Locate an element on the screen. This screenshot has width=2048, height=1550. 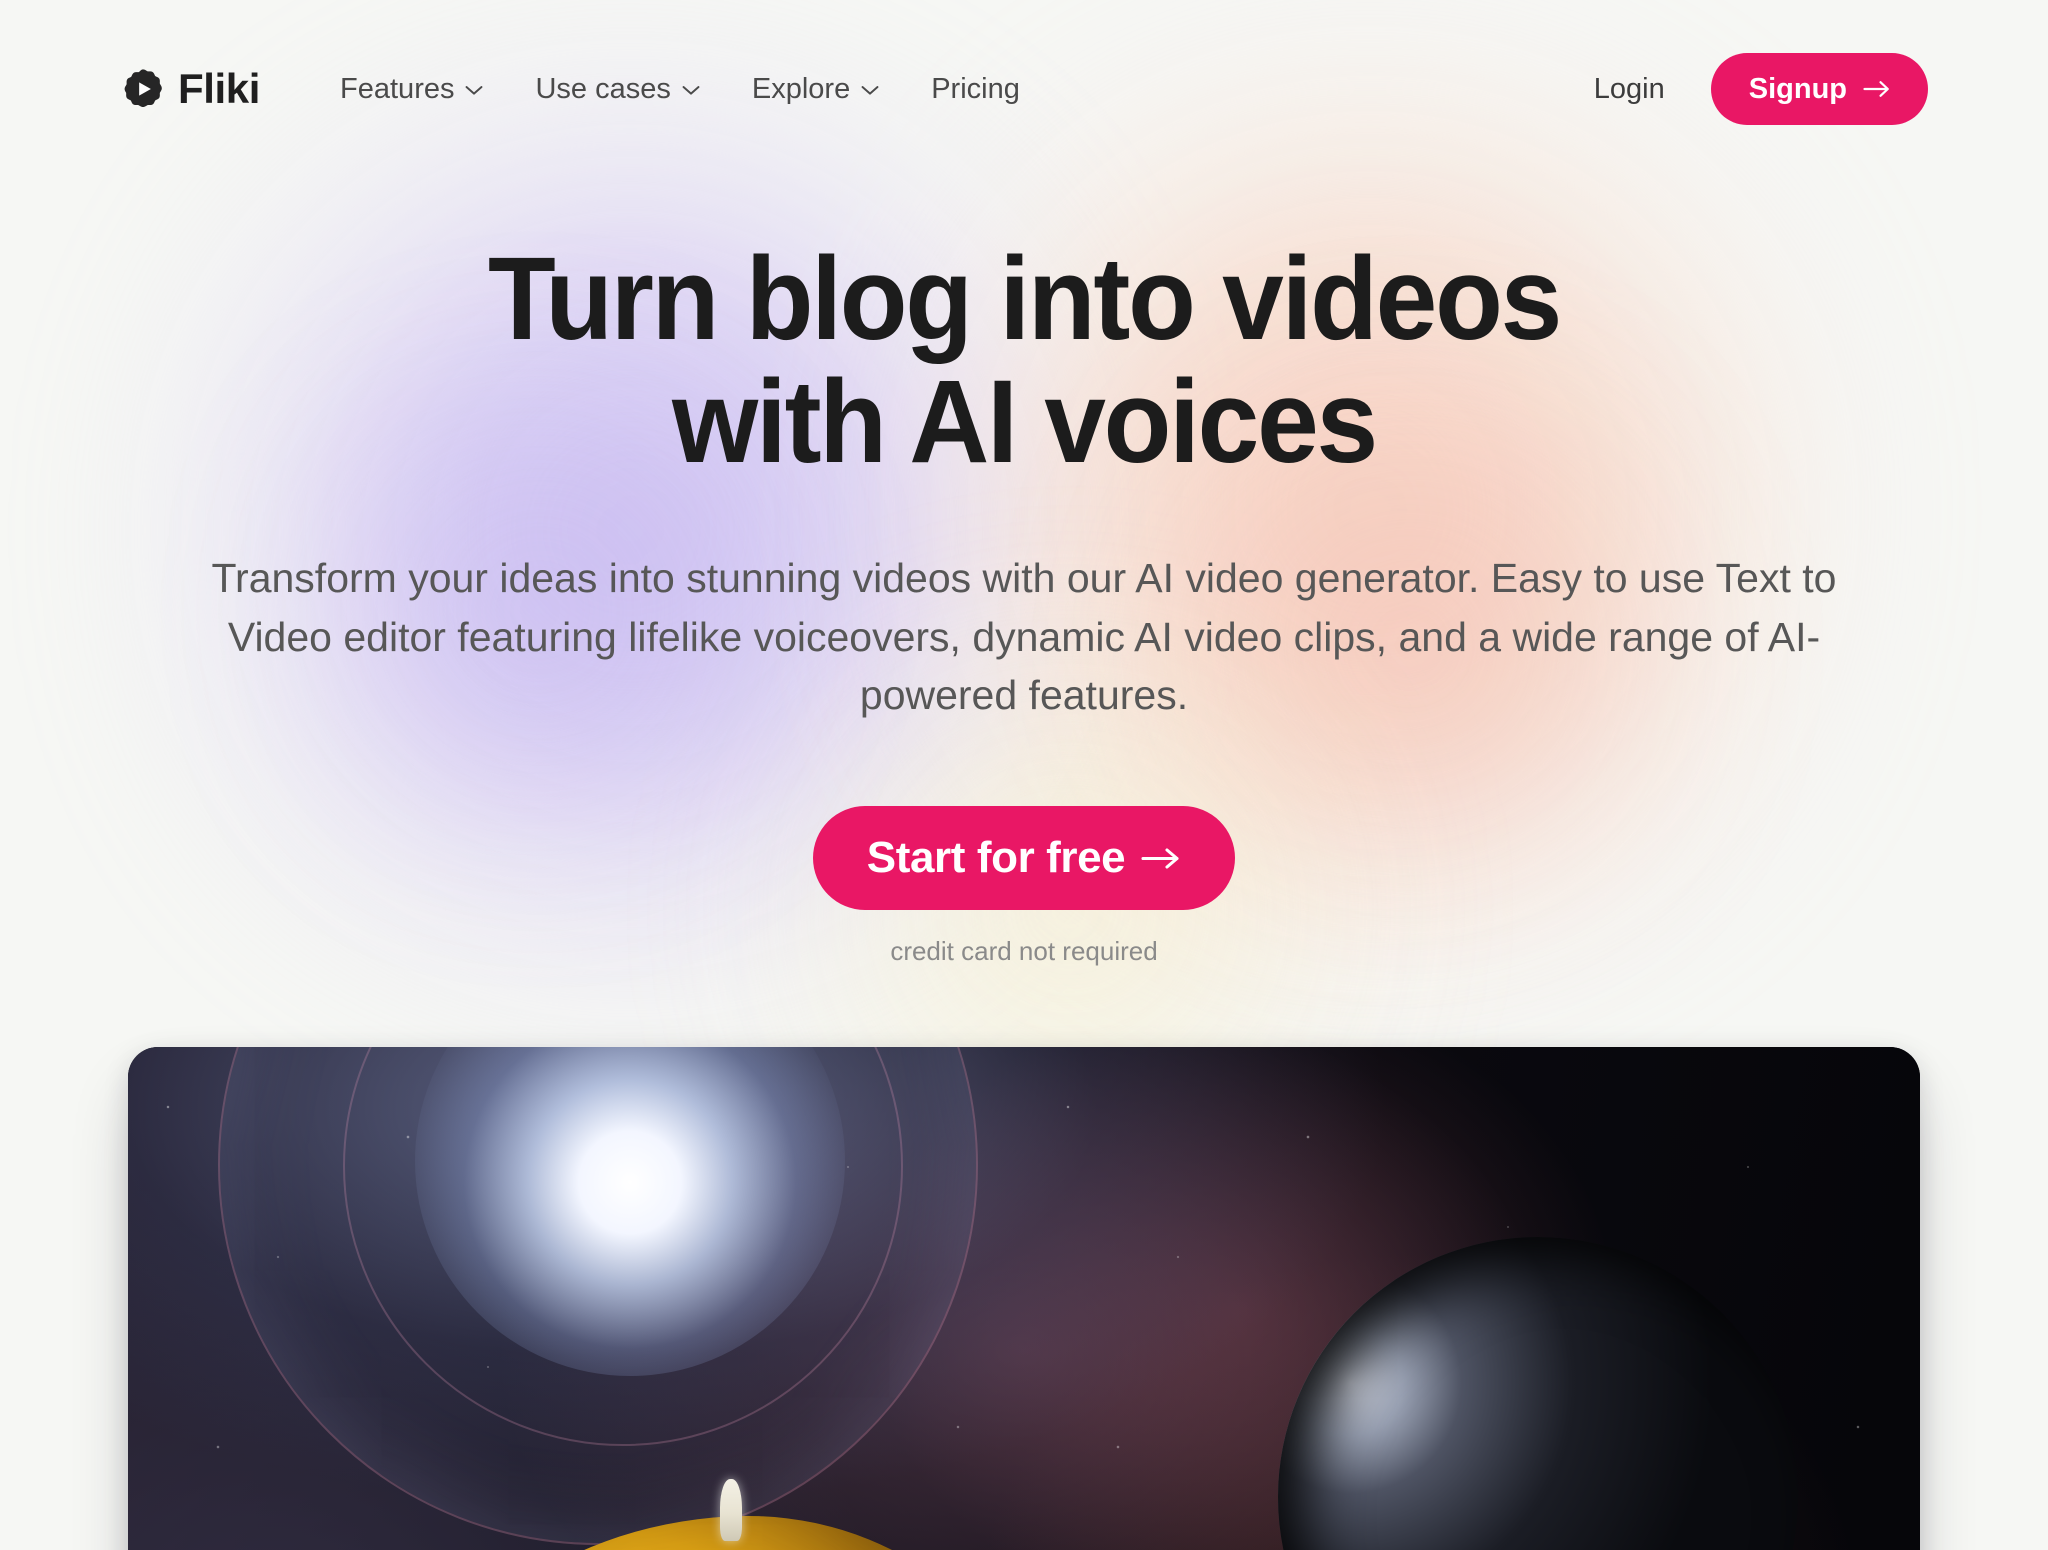
brand-logo-link: Fliki is located at coordinates (191, 89).